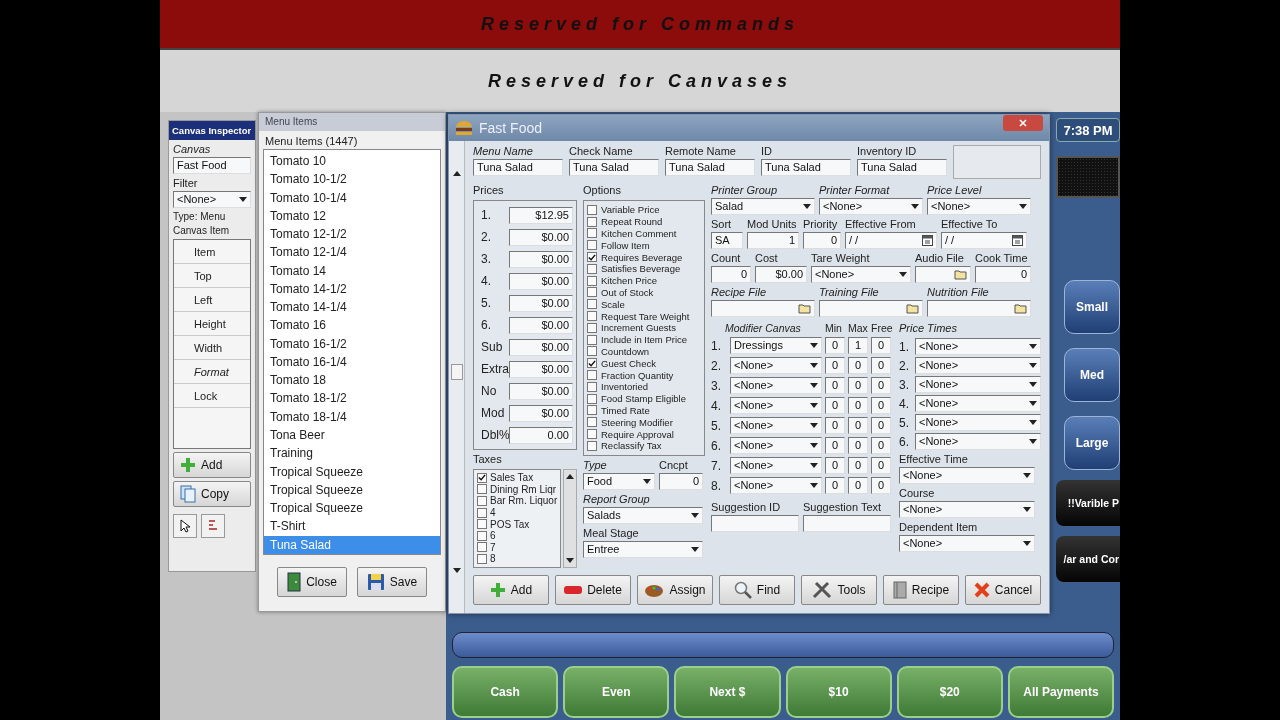 Image resolution: width=1280 pixels, height=720 pixels. I want to click on size-button: Med, so click(1092, 375).